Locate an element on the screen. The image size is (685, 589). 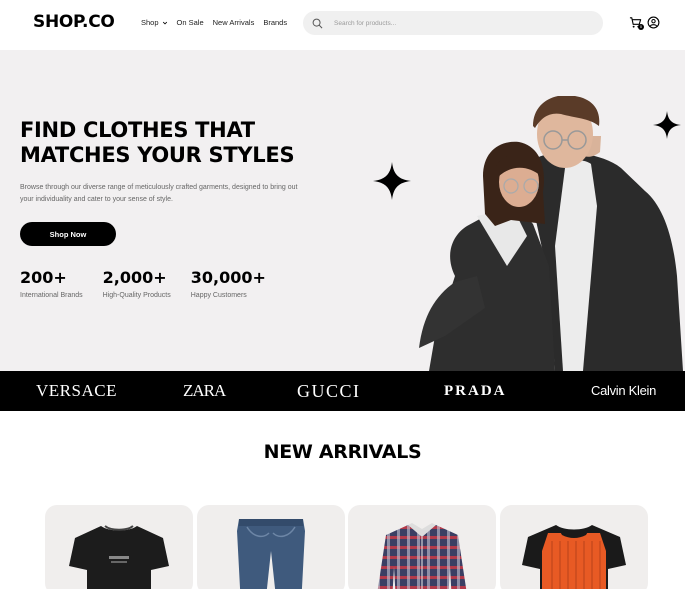
account-button is located at coordinates (653, 22).